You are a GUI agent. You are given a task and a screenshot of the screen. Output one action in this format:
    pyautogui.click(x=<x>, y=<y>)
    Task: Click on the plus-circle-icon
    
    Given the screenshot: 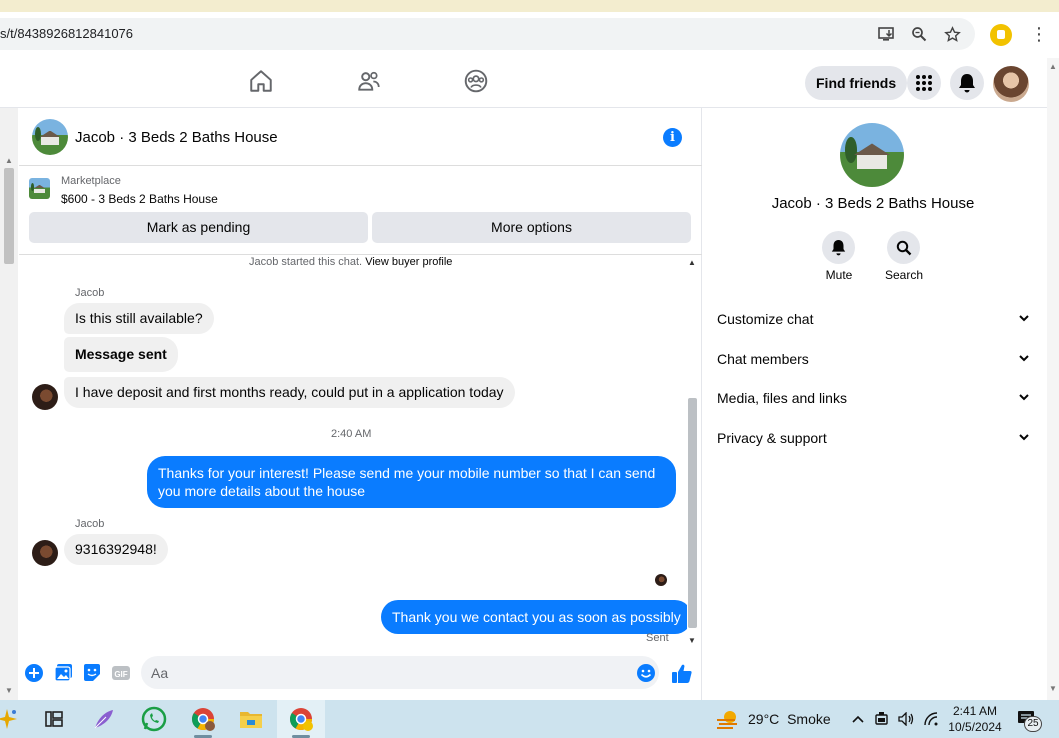 What is the action you would take?
    pyautogui.click(x=34, y=673)
    